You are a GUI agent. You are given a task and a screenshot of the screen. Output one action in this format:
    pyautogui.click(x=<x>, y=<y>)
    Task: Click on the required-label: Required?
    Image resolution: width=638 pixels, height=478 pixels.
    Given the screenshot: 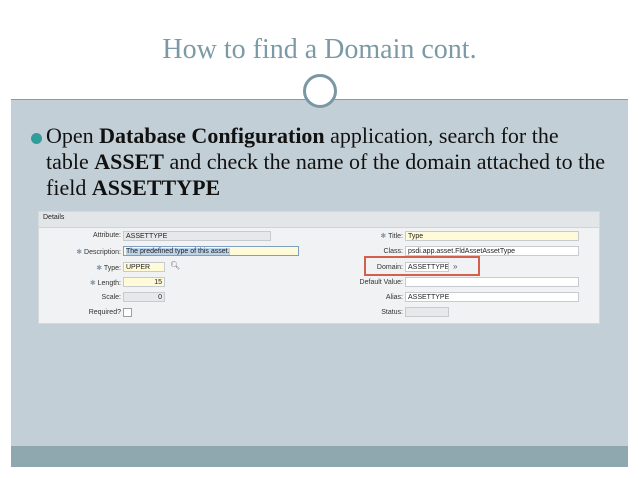 What is the action you would take?
    pyautogui.click(x=104, y=312)
    